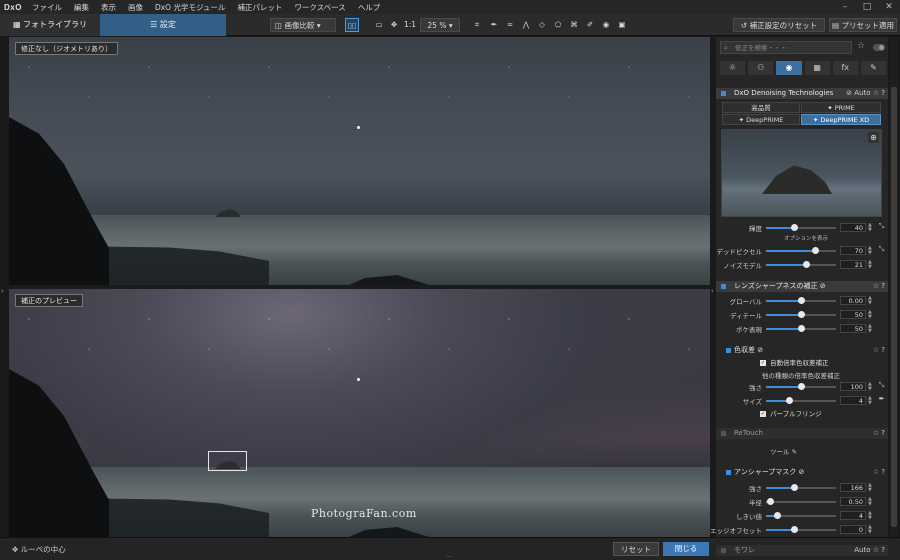 Image resolution: width=900 pixels, height=560 pixels. What do you see at coordinates (542, 25) in the screenshot?
I see `perspective-rect-icon: ◇` at bounding box center [542, 25].